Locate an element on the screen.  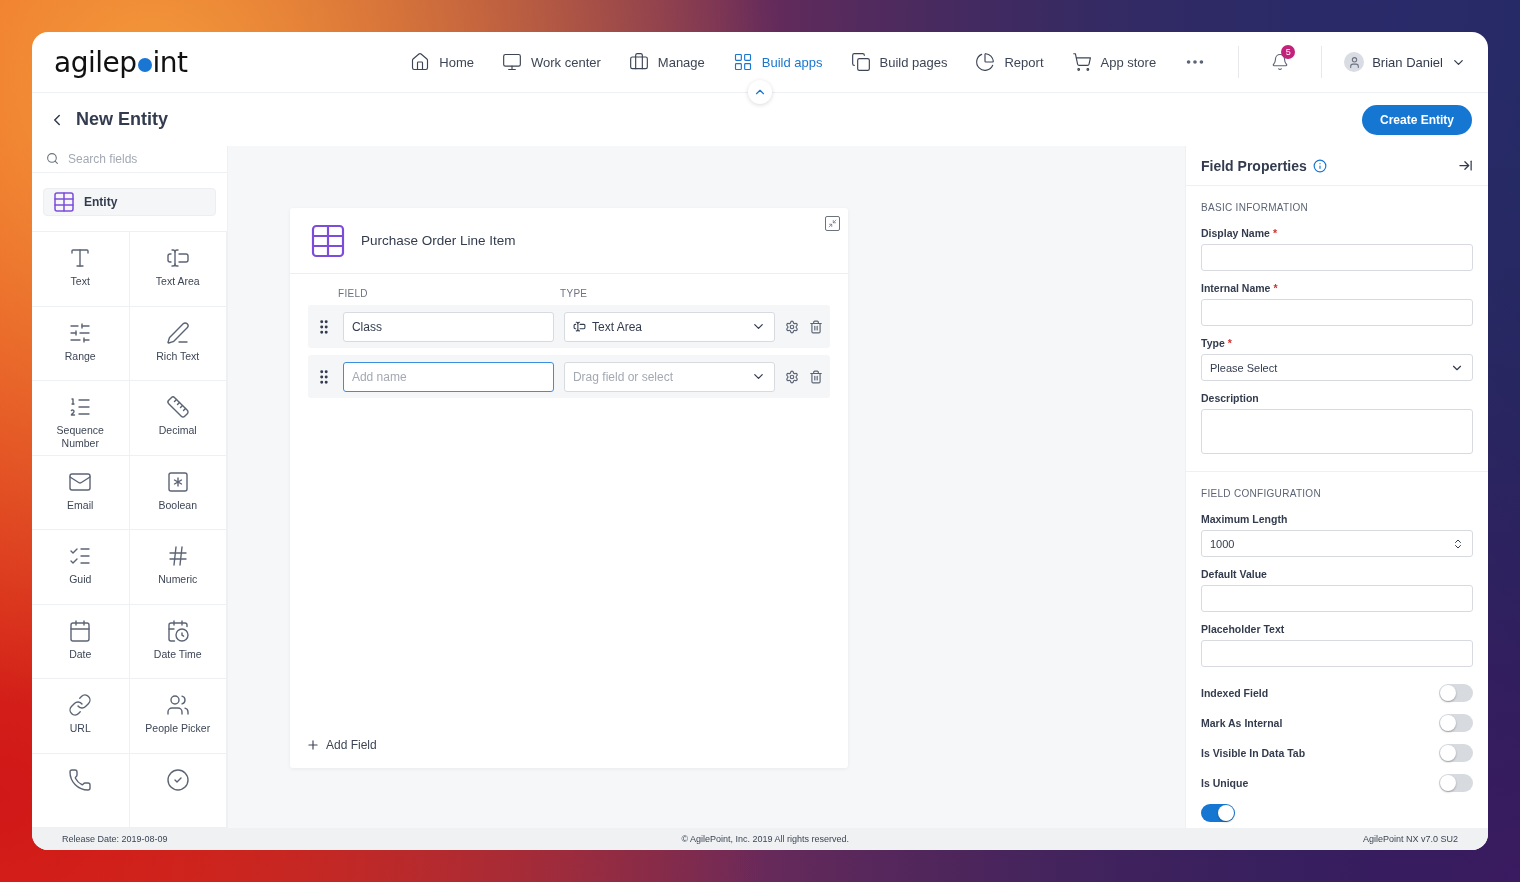
field-label: Maximum Length is located at coordinates (1245, 519).